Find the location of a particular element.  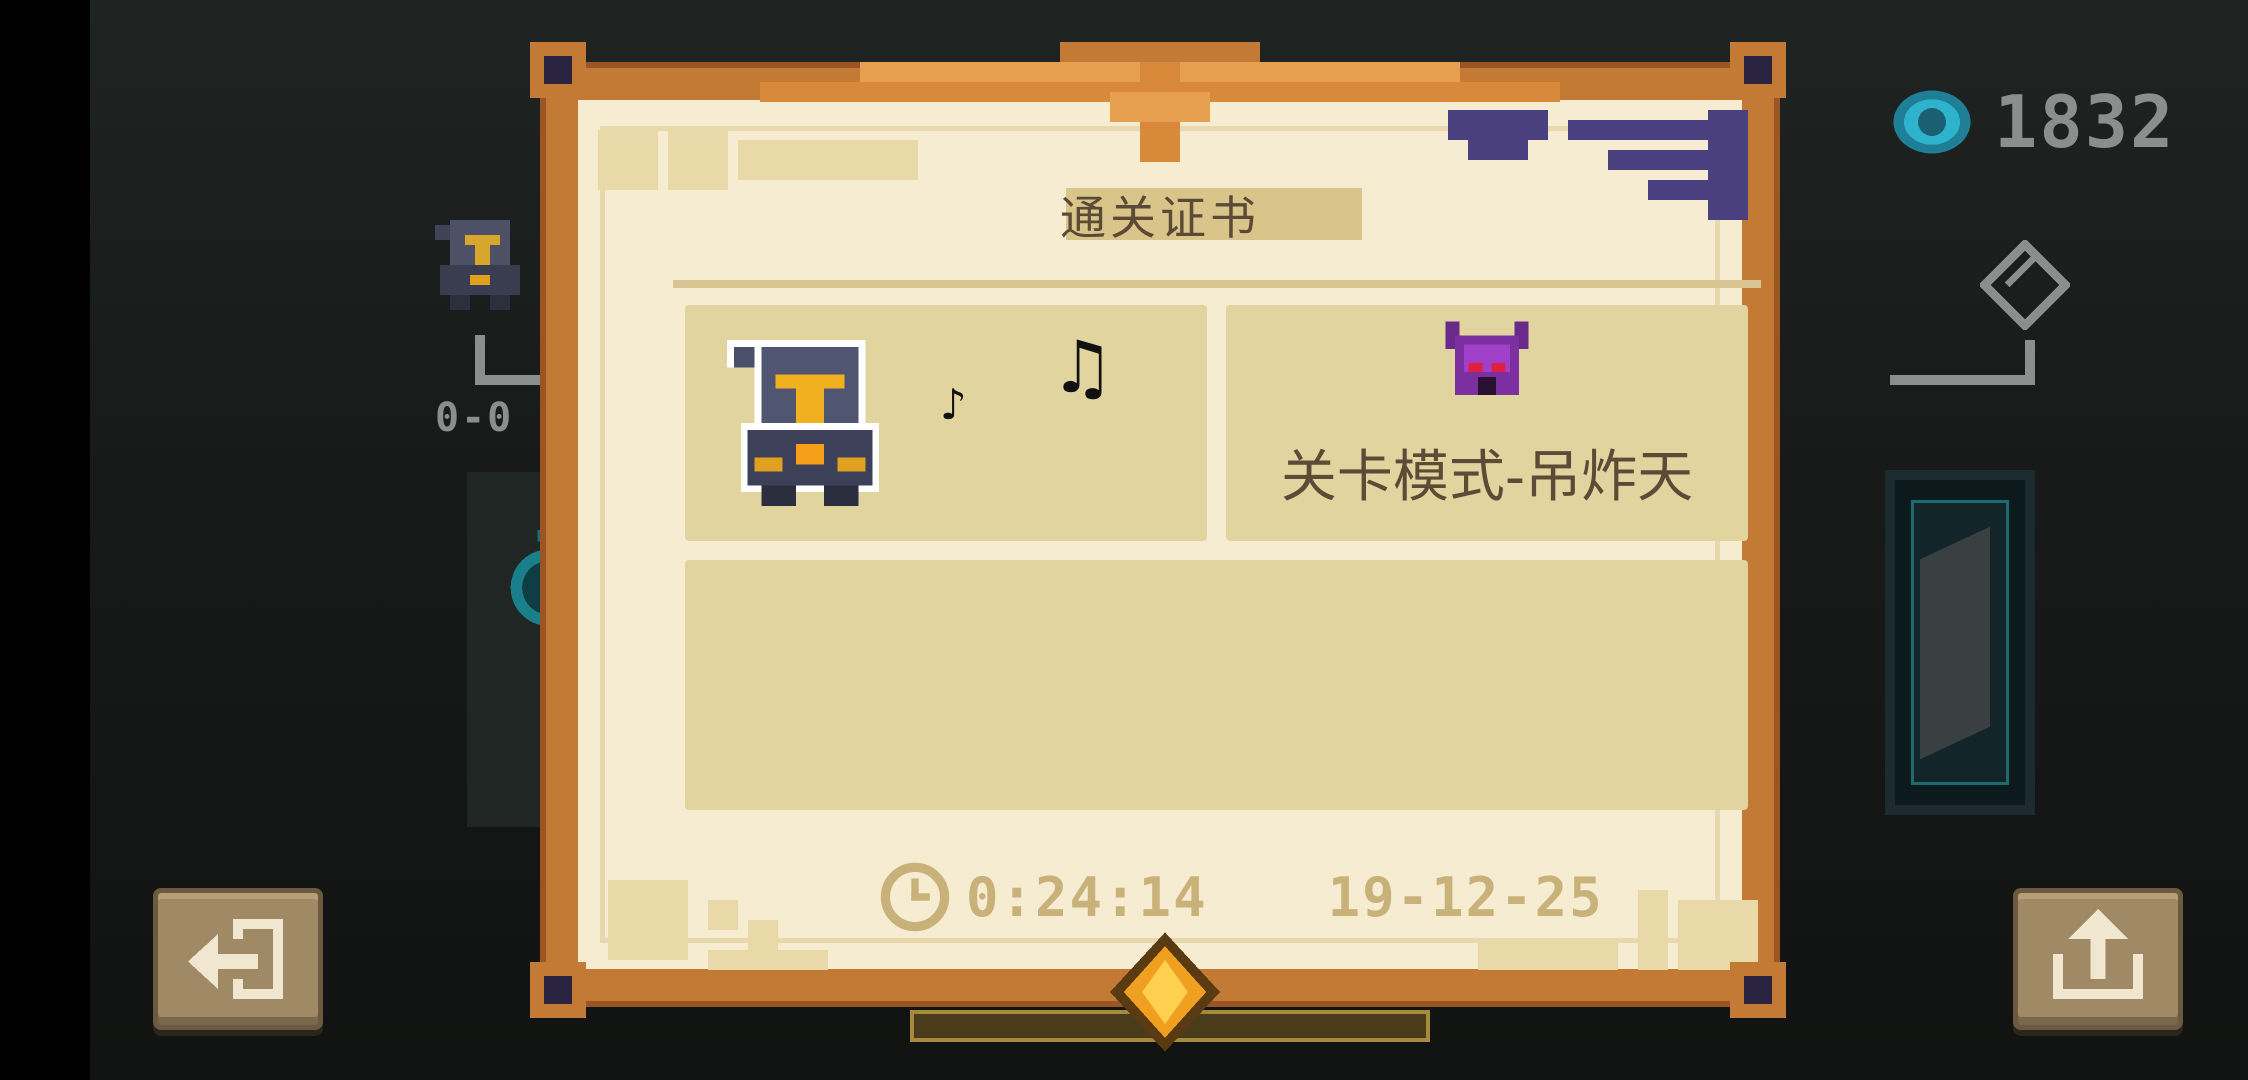

clear-time: 0:24:14 is located at coordinates (1043, 897).